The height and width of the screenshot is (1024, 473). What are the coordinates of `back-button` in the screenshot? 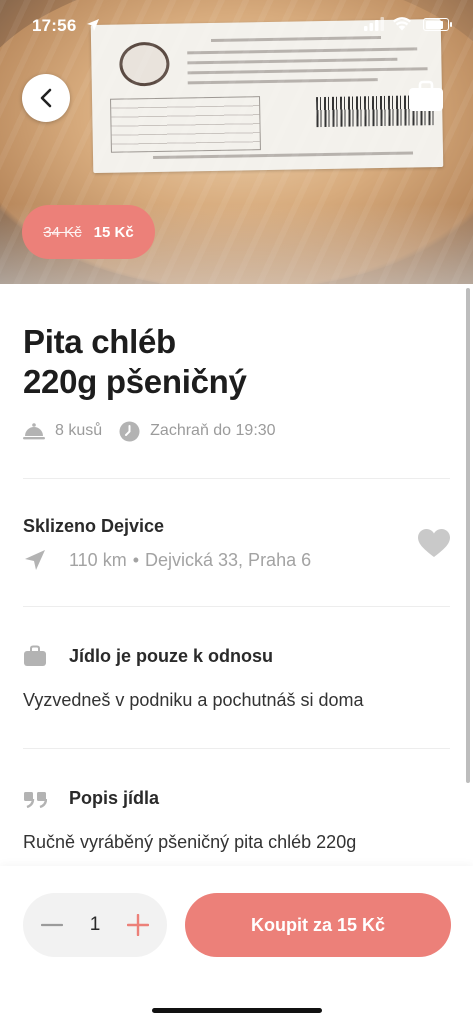 It's located at (46, 98).